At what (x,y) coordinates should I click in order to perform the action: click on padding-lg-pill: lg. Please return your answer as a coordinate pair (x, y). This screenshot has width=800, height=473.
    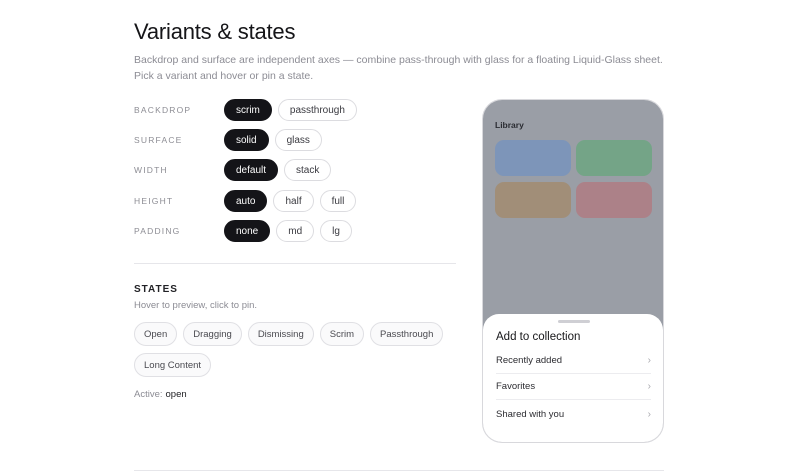
    Looking at the image, I should click on (336, 231).